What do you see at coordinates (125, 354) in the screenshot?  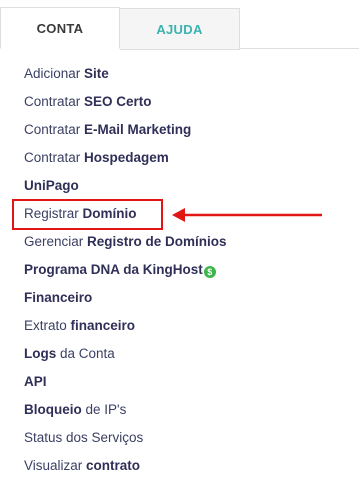 I see `menu-item-logs-conta: Logs da Conta` at bounding box center [125, 354].